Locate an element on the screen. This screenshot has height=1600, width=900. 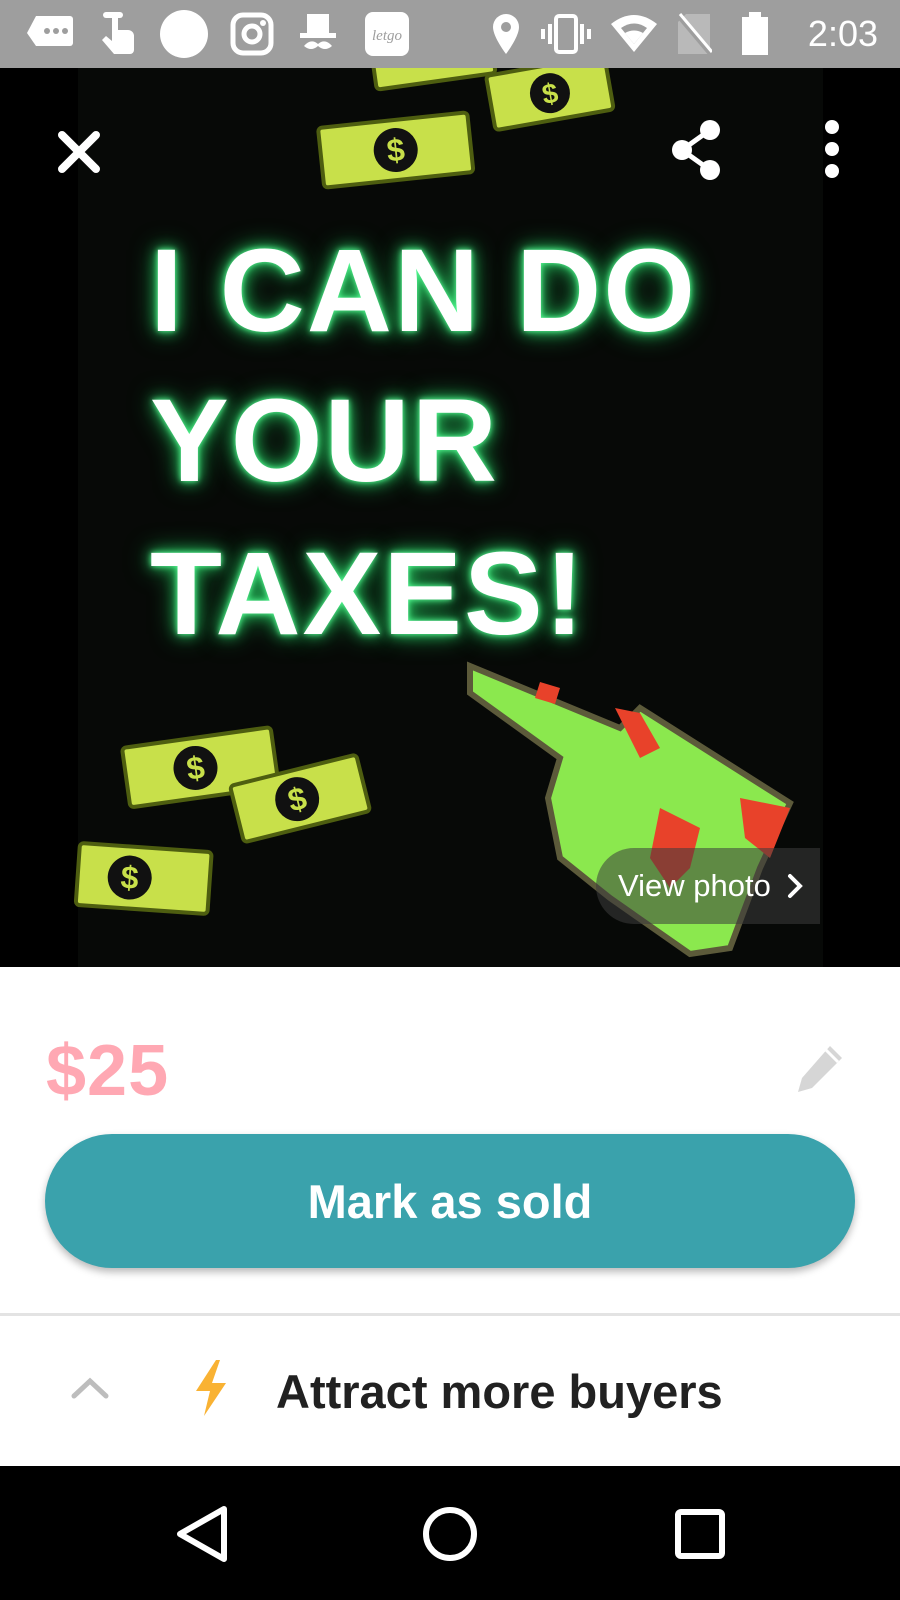
back-triangle-icon is located at coordinates (202, 1534).